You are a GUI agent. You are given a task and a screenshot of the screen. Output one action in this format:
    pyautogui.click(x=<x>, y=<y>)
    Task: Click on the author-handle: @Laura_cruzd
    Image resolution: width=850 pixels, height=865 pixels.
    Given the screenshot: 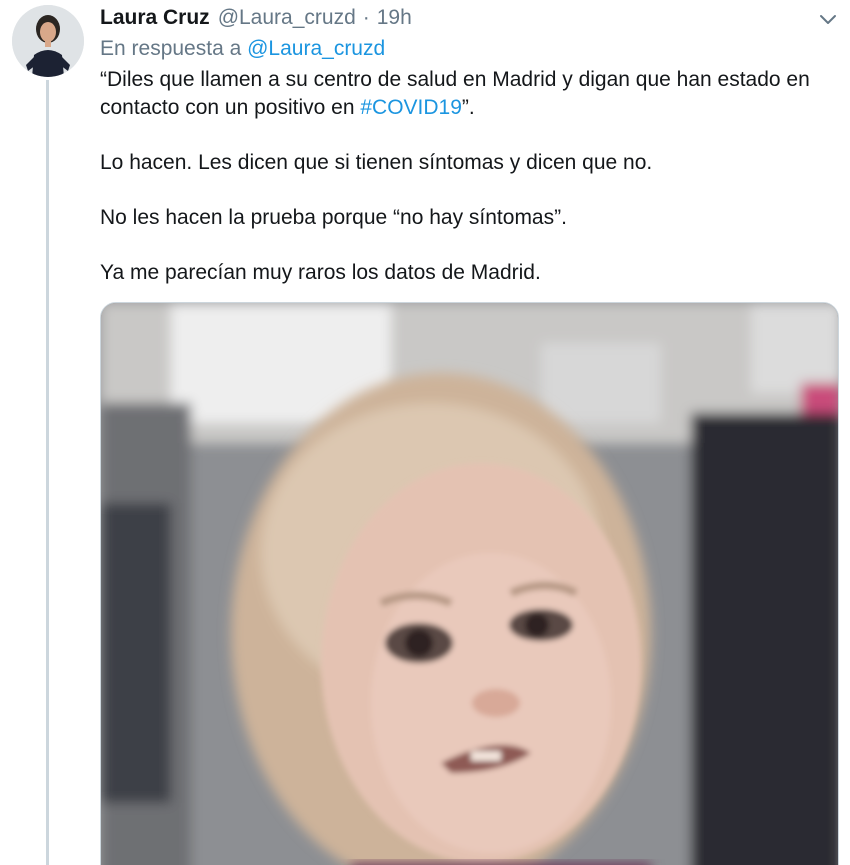 What is the action you would take?
    pyautogui.click(x=287, y=18)
    